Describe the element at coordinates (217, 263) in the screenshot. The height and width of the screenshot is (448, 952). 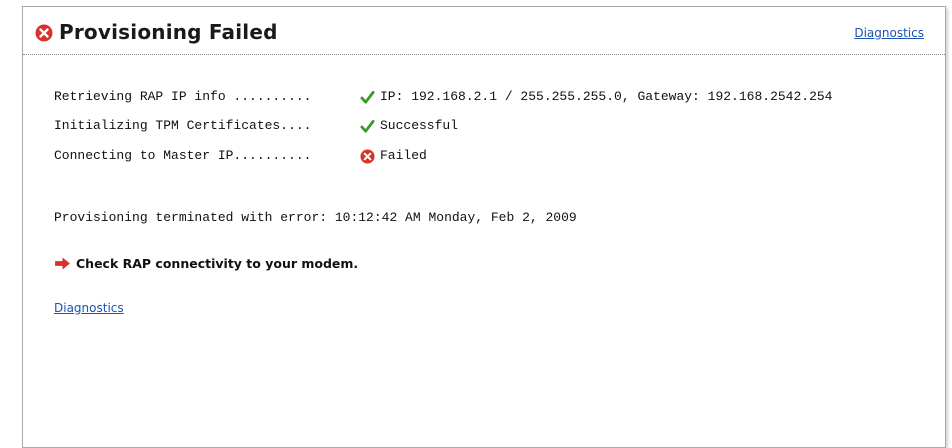
I see `advice-text: Check RAP connectivity to your modem.` at that location.